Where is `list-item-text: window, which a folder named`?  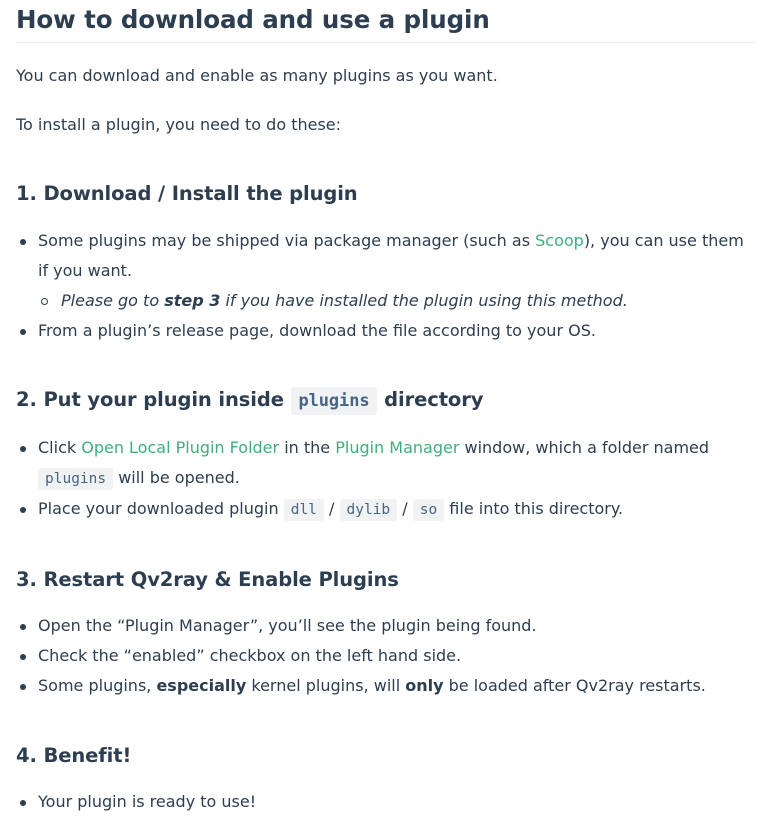
list-item-text: window, which a folder named is located at coordinates (584, 447).